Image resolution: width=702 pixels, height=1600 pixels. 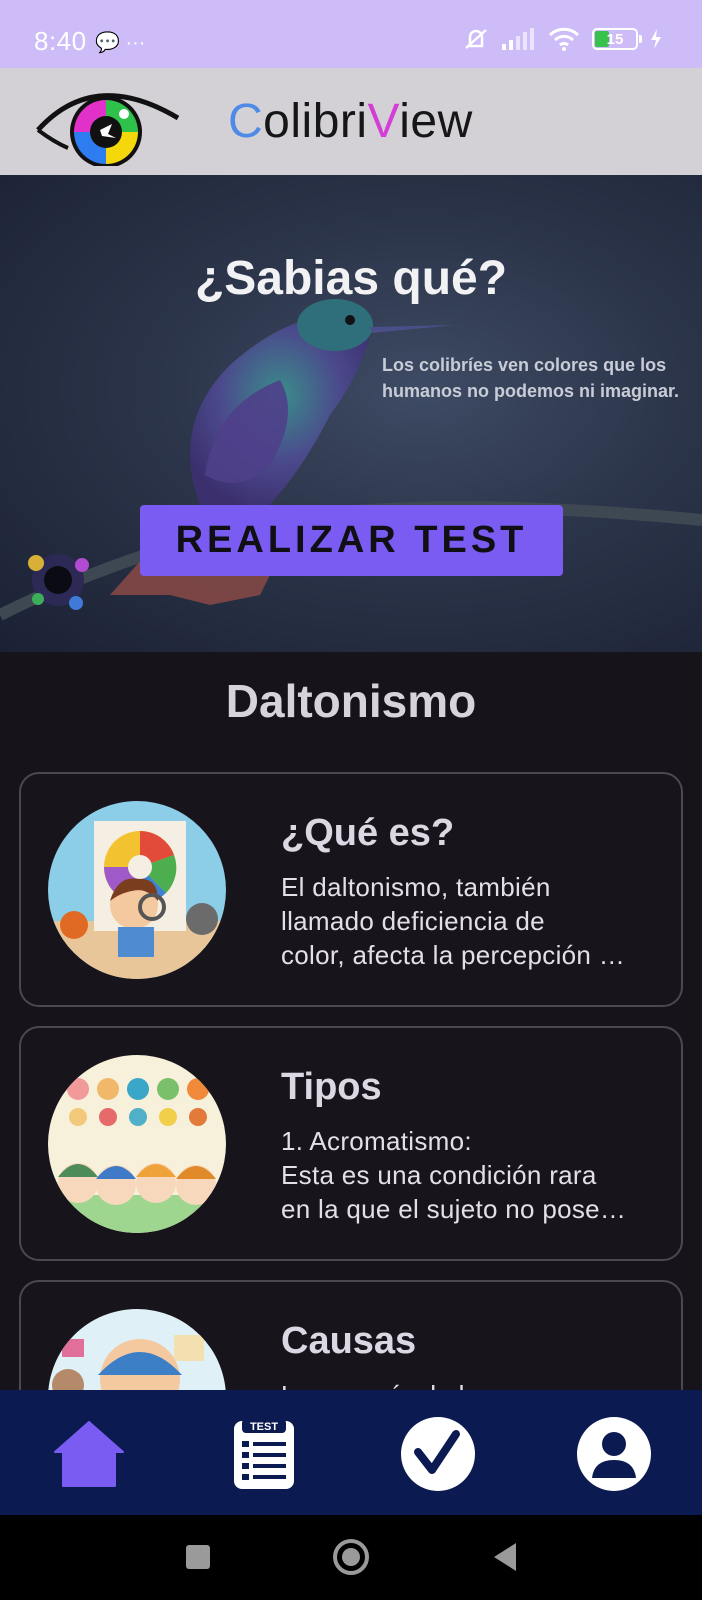 I want to click on test-icon-label: TEST, so click(x=264, y=1427).